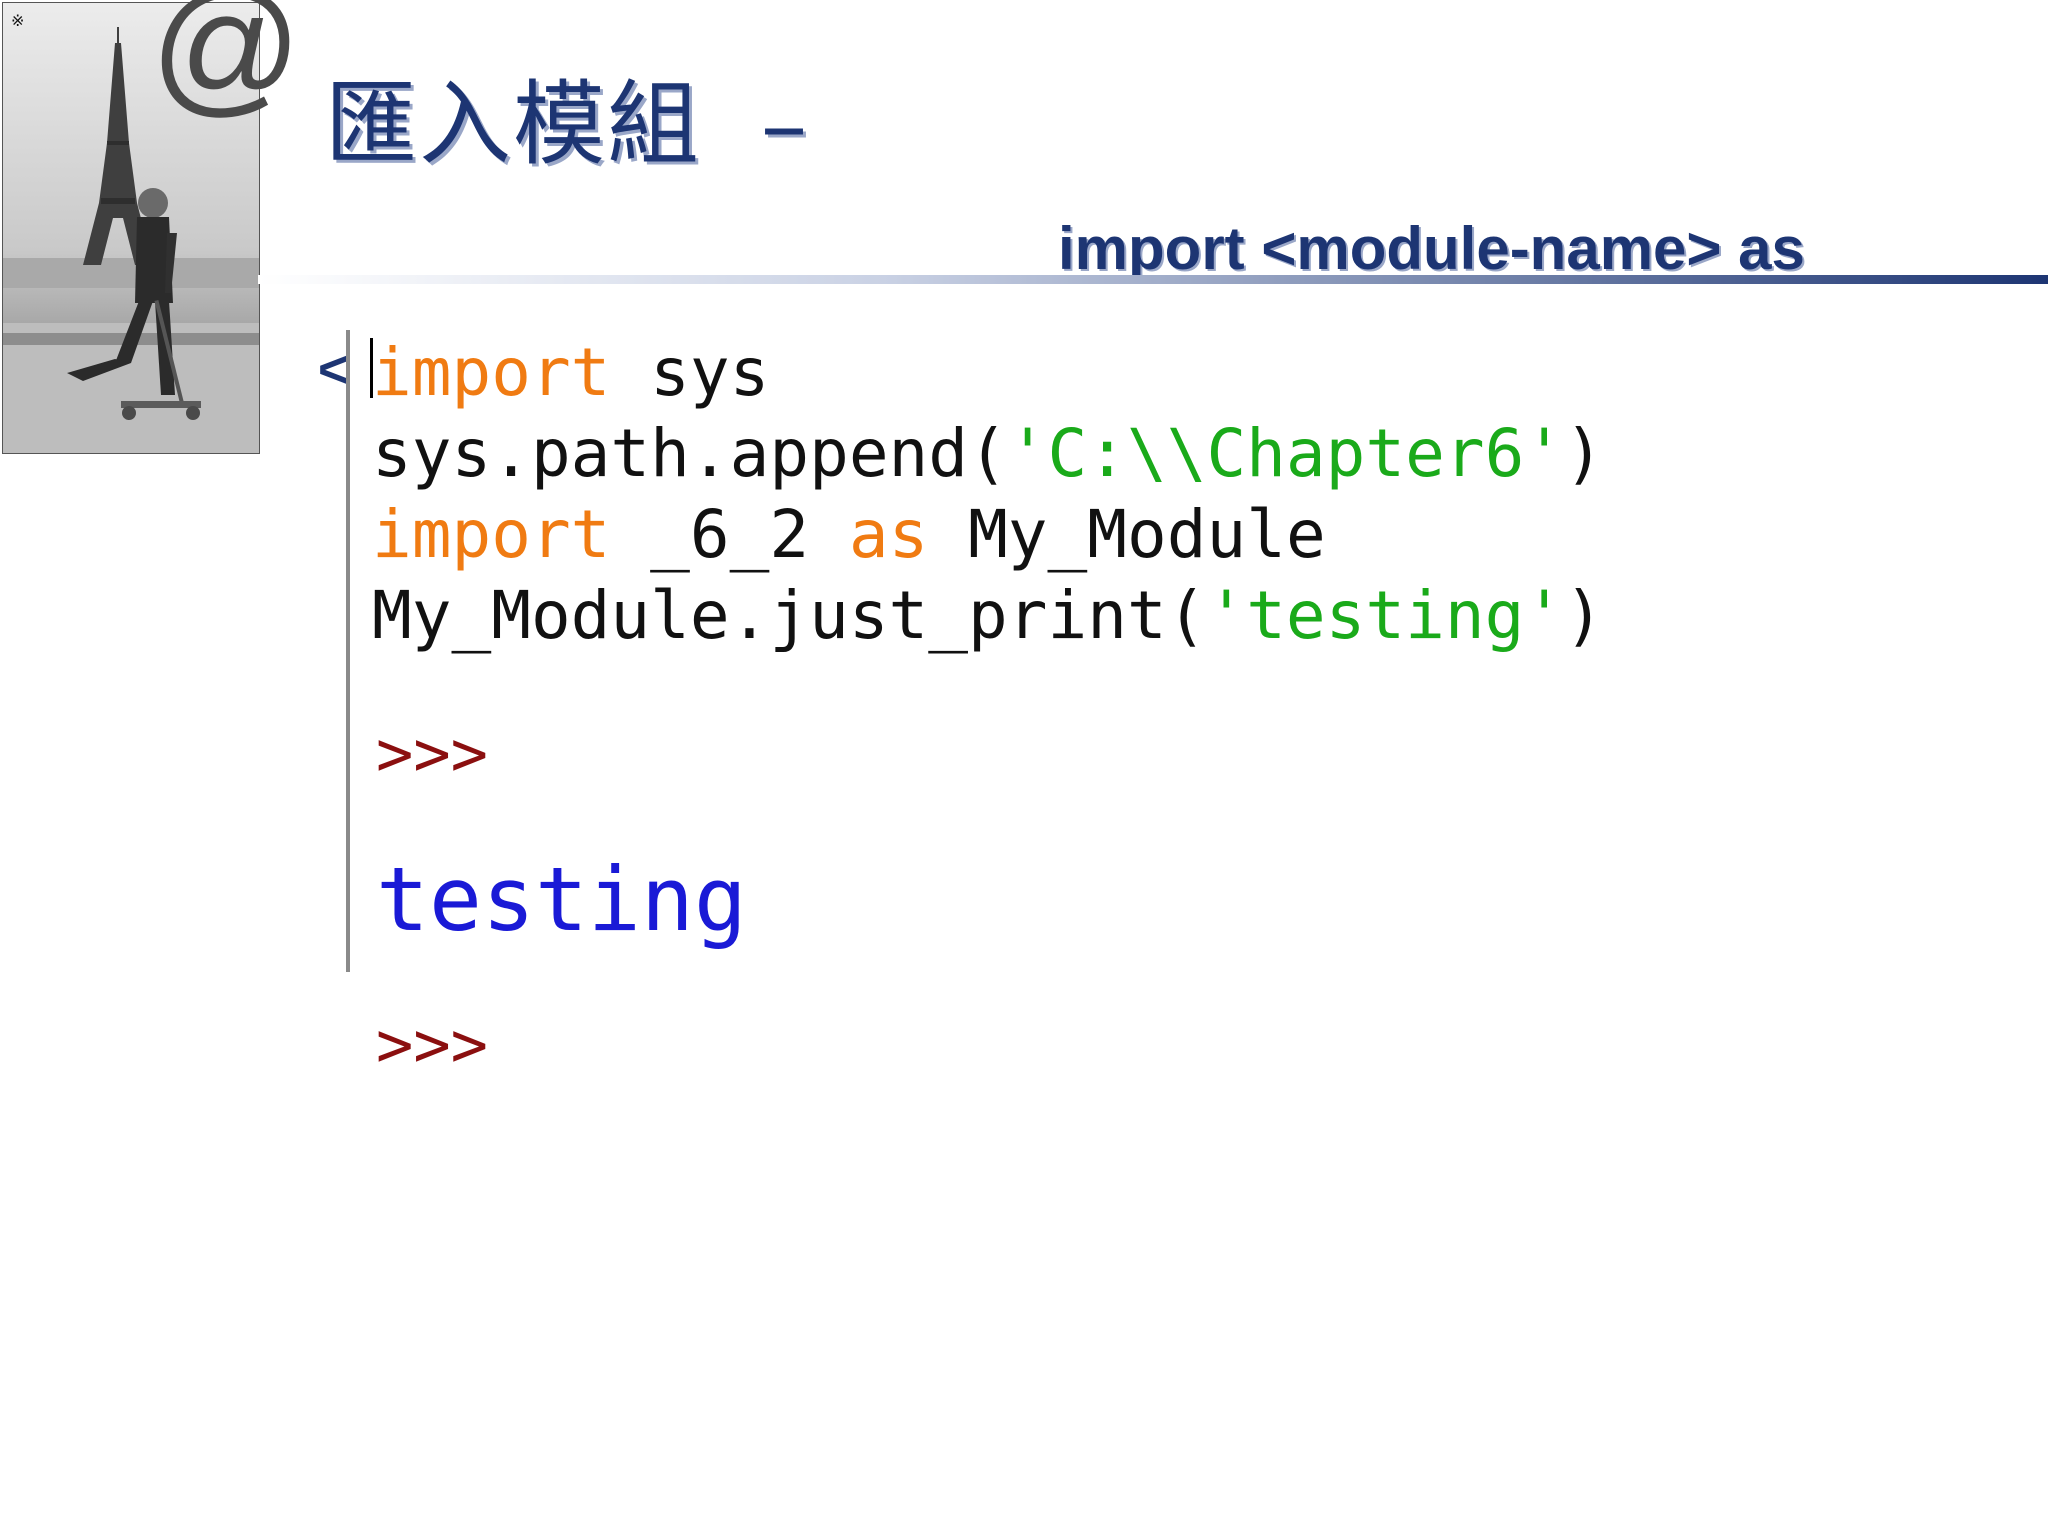 Image resolution: width=2048 pixels, height=1536 pixels. Describe the element at coordinates (1286, 453) in the screenshot. I see `code-string: 'C:\\Chapter6'` at that location.